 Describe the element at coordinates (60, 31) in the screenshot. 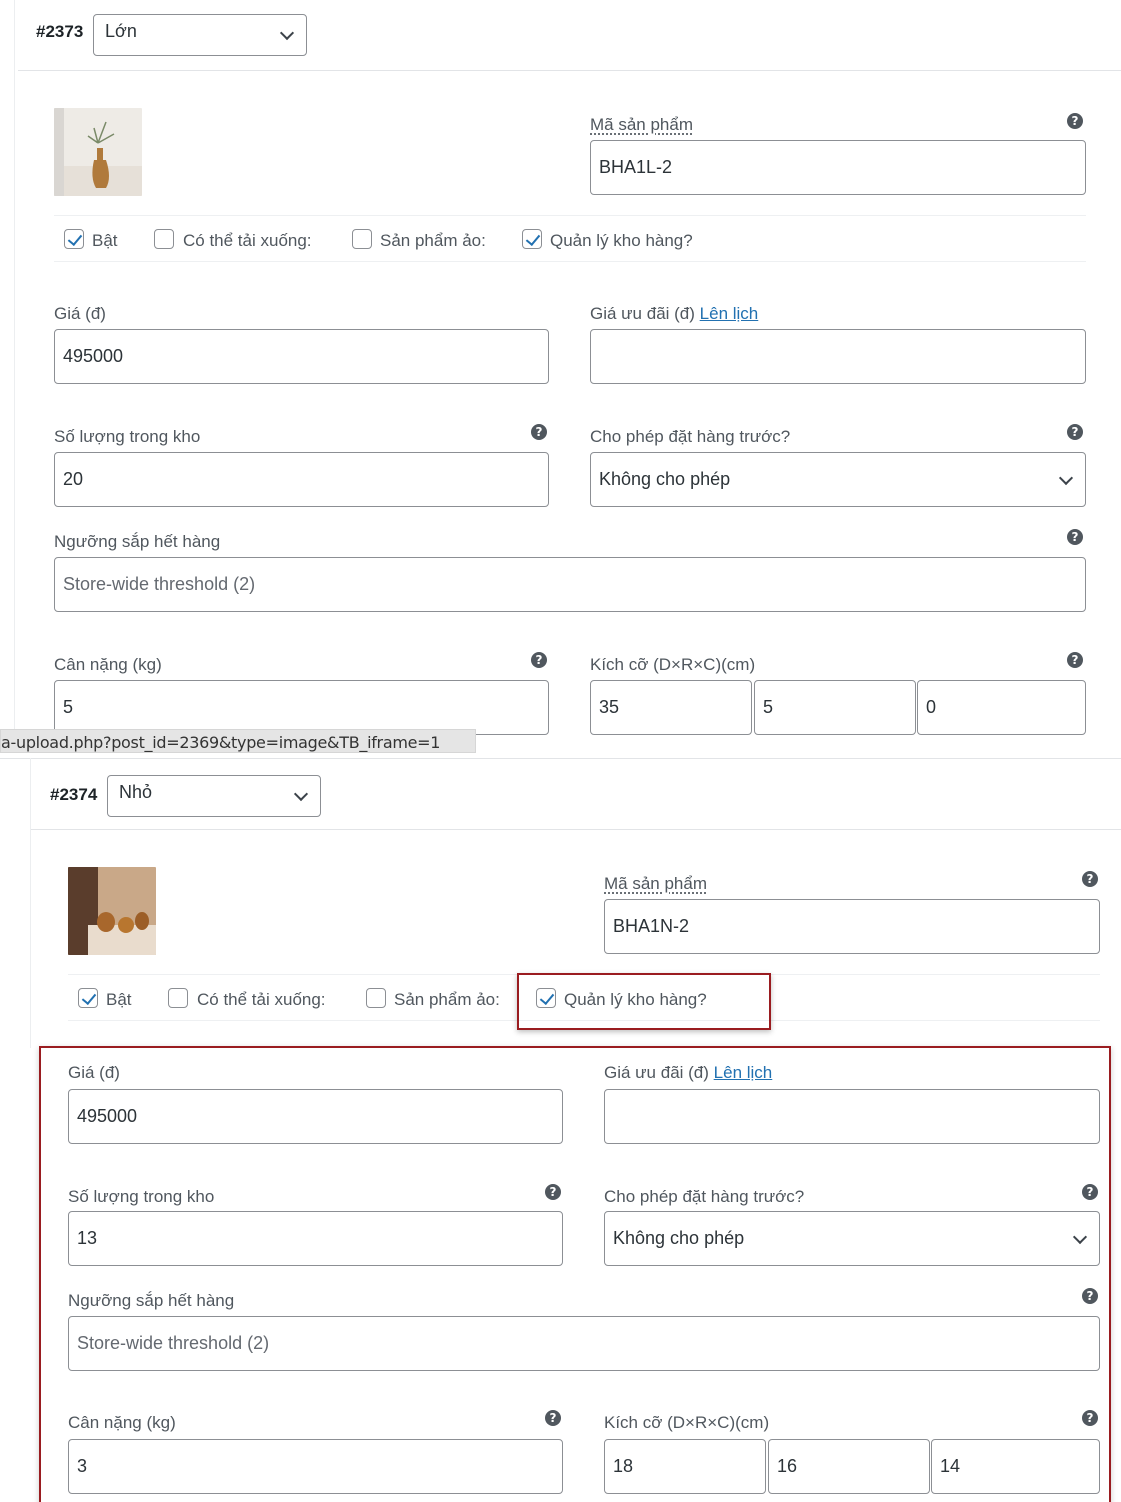

I see `variation-id: #2373` at that location.